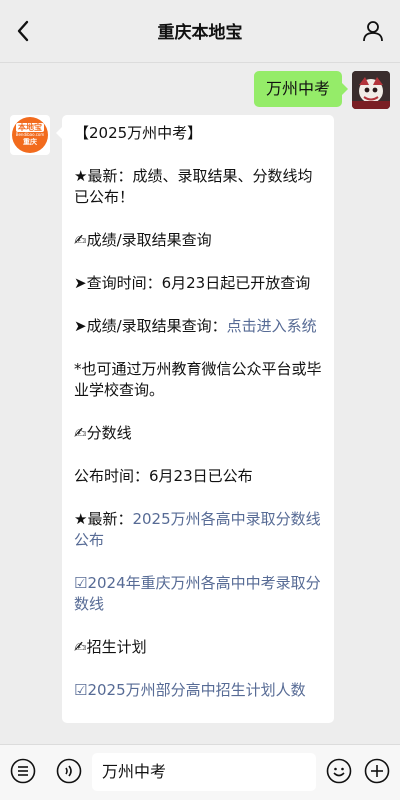  I want to click on query-system-link: 点击进入系统, so click(272, 326).